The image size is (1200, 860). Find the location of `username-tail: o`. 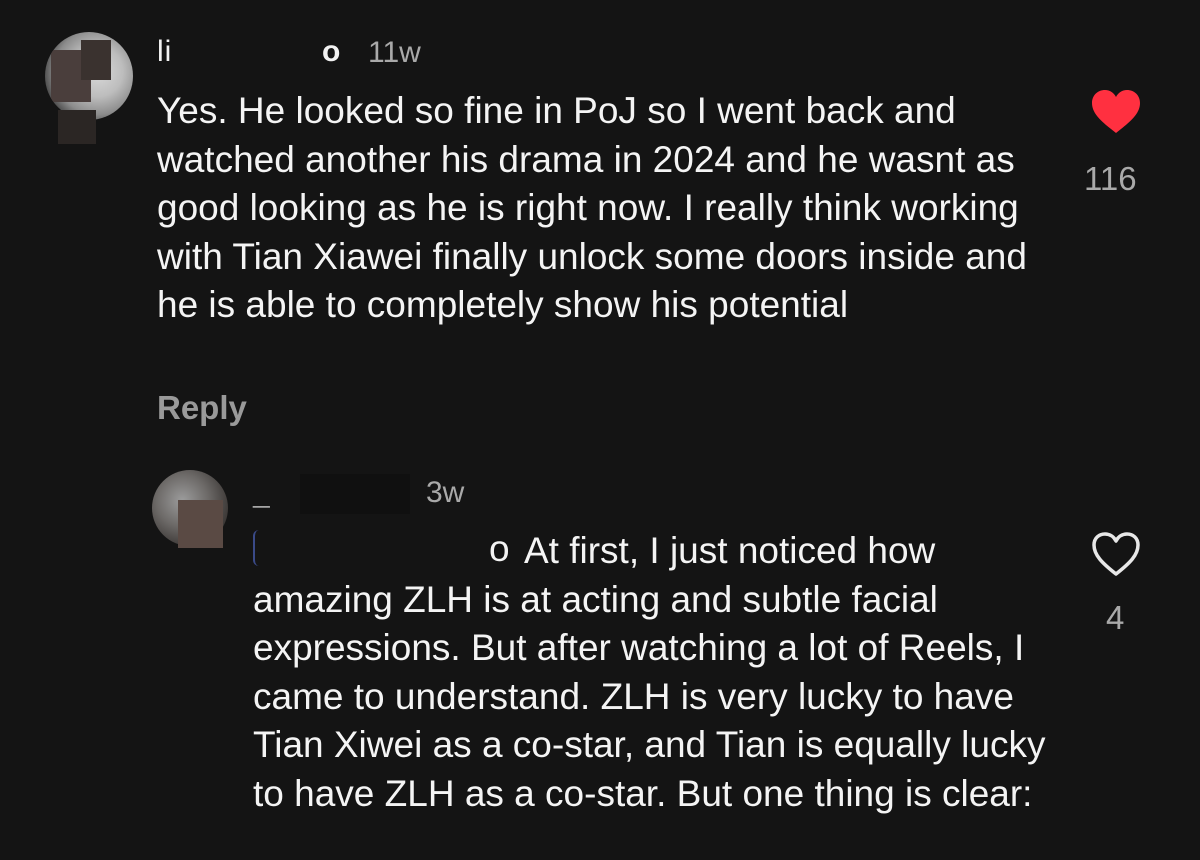

username-tail: o is located at coordinates (331, 52).